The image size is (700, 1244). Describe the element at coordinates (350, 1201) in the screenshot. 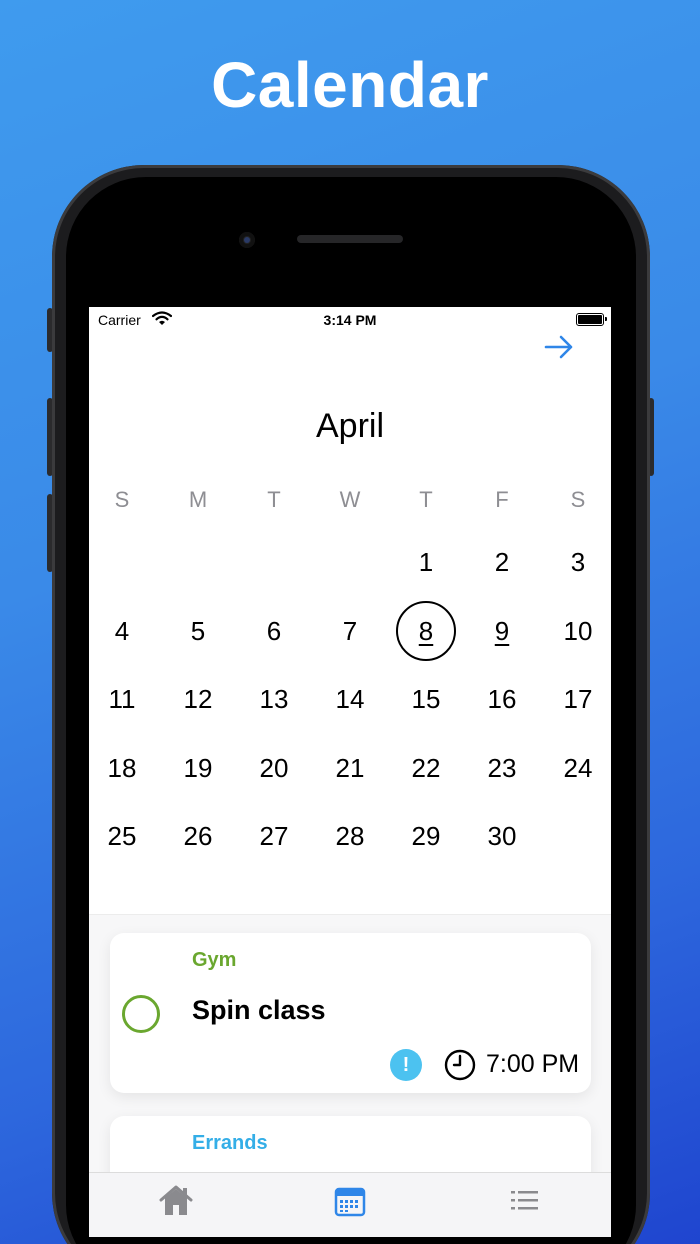

I see `calendar-icon` at that location.